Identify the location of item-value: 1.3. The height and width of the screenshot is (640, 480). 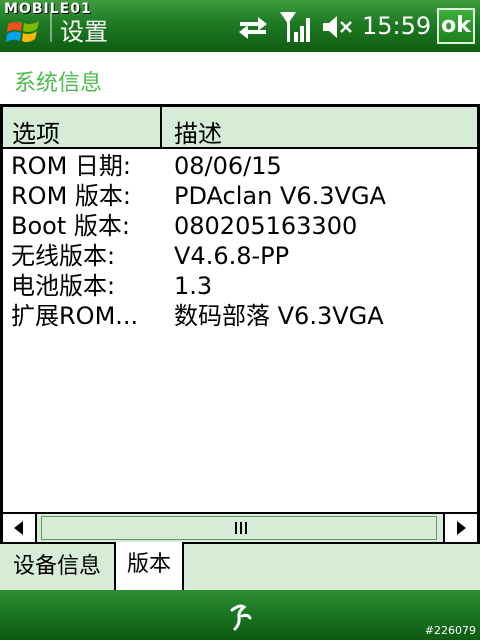
(193, 286).